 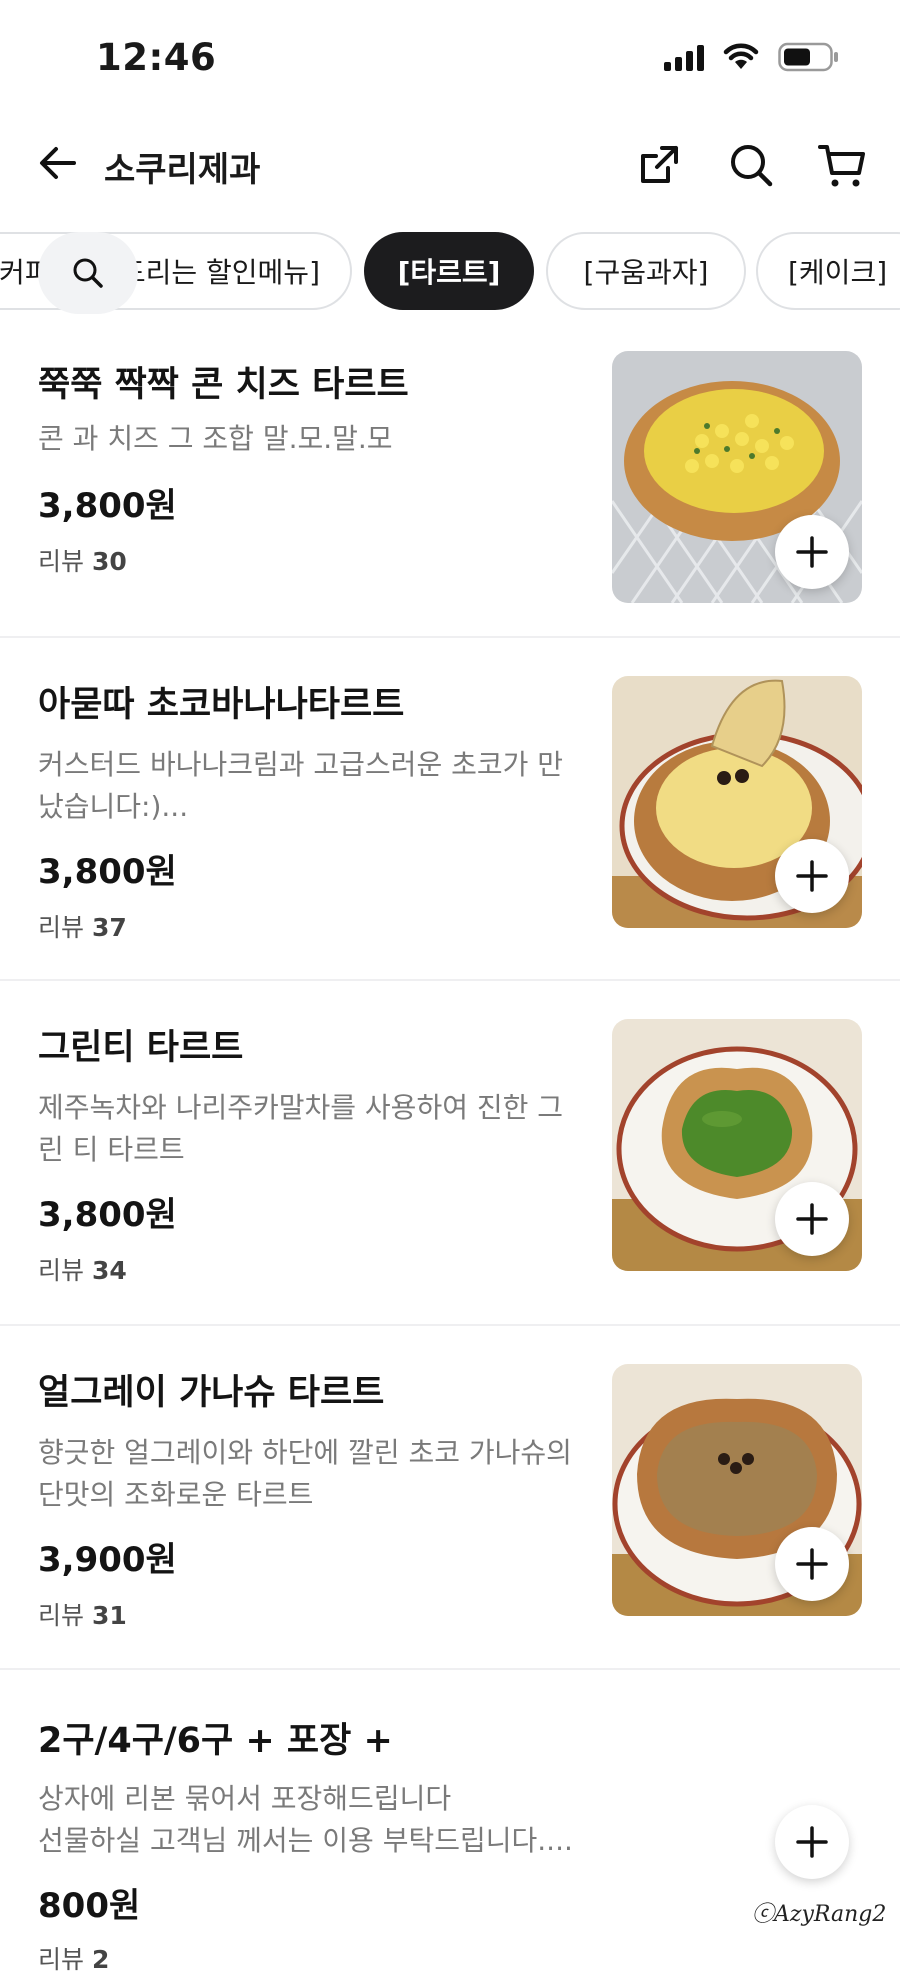 What do you see at coordinates (59, 163) in the screenshot?
I see `back-arrow-icon` at bounding box center [59, 163].